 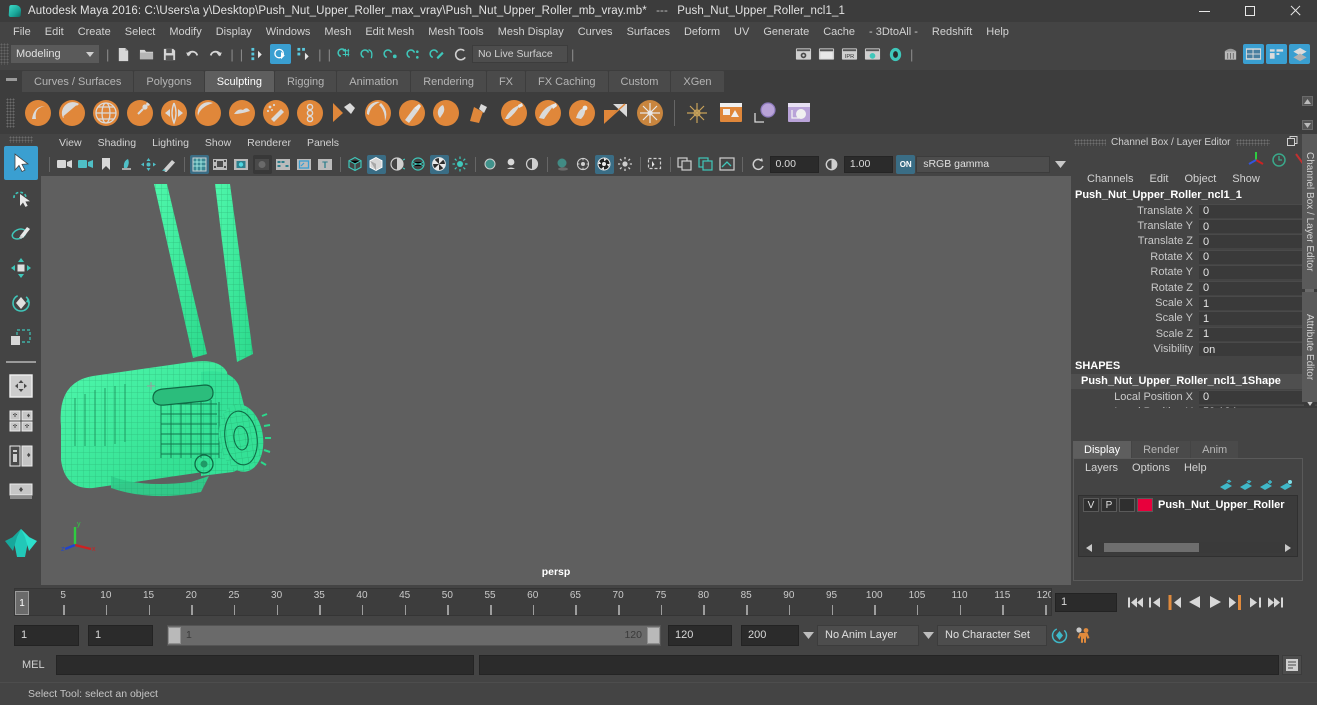 I want to click on smooth-tool-icon, so click(x=71, y=113).